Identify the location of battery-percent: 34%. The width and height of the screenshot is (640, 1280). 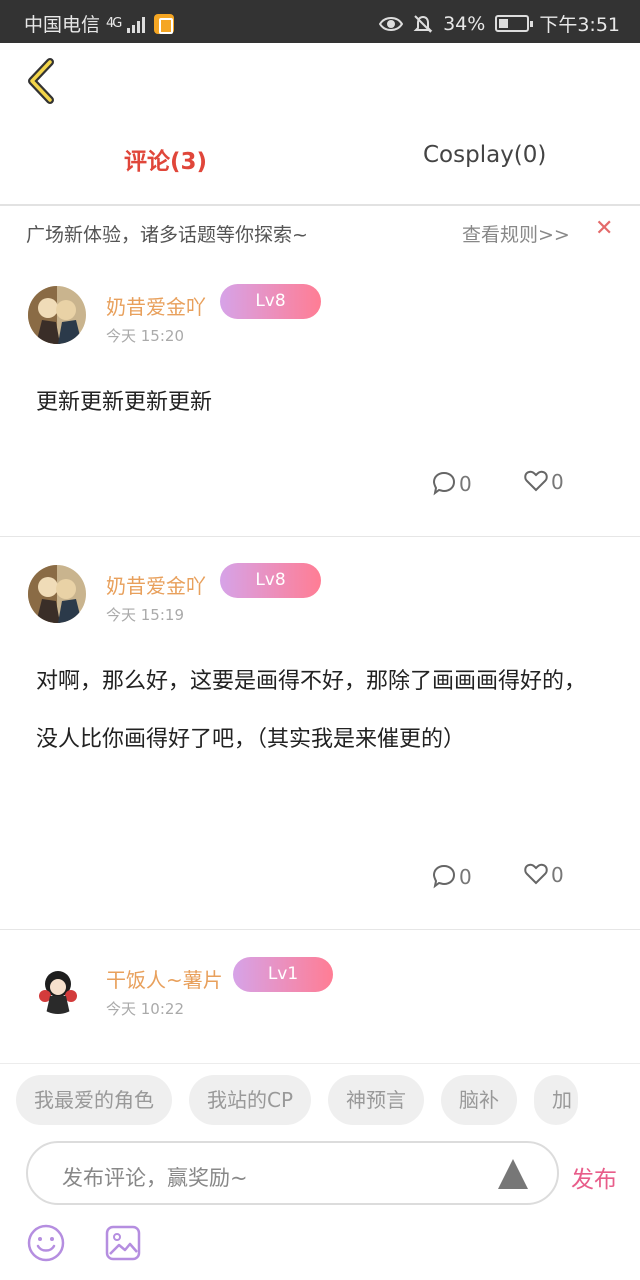
(464, 23).